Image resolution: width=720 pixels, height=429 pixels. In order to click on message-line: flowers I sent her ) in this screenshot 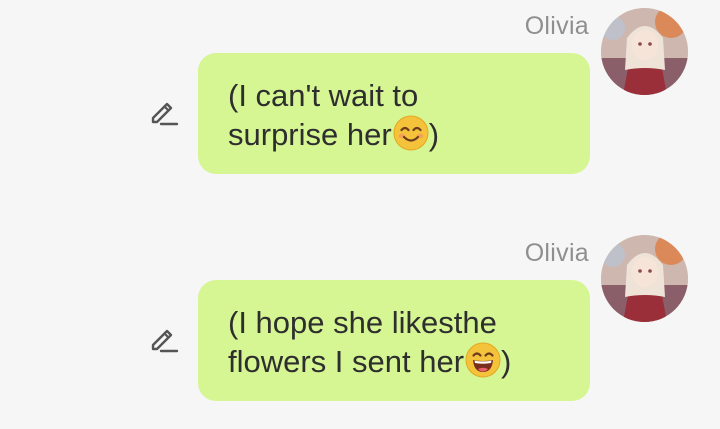, I will do `click(399, 361)`.